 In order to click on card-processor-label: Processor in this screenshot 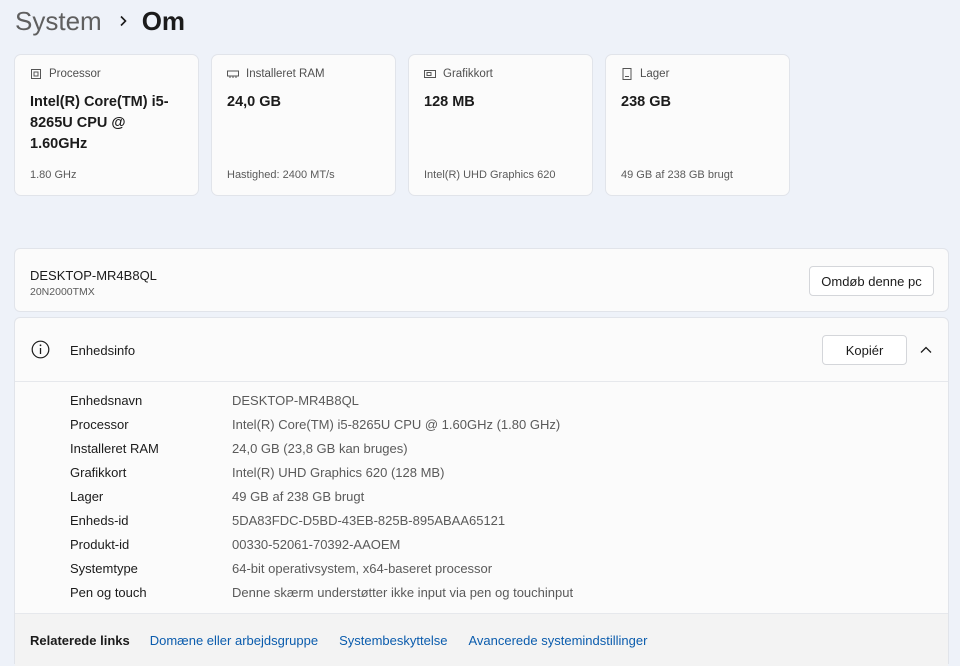, I will do `click(75, 74)`.